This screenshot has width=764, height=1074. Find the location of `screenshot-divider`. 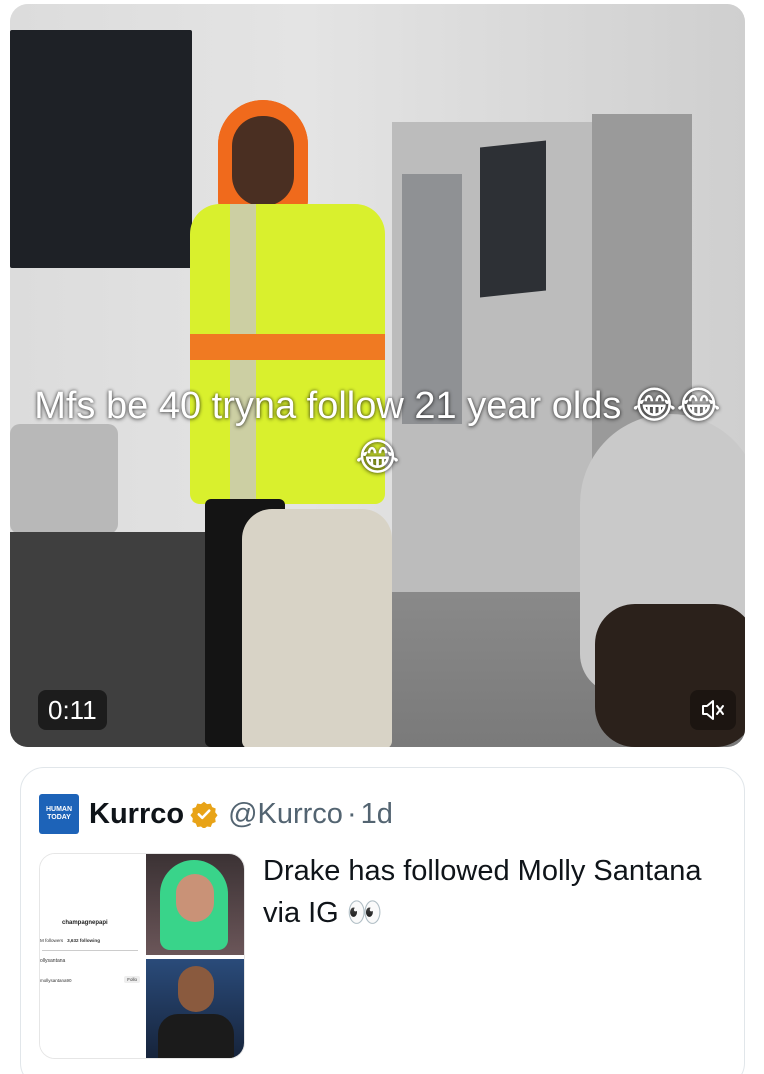

screenshot-divider is located at coordinates (90, 950).